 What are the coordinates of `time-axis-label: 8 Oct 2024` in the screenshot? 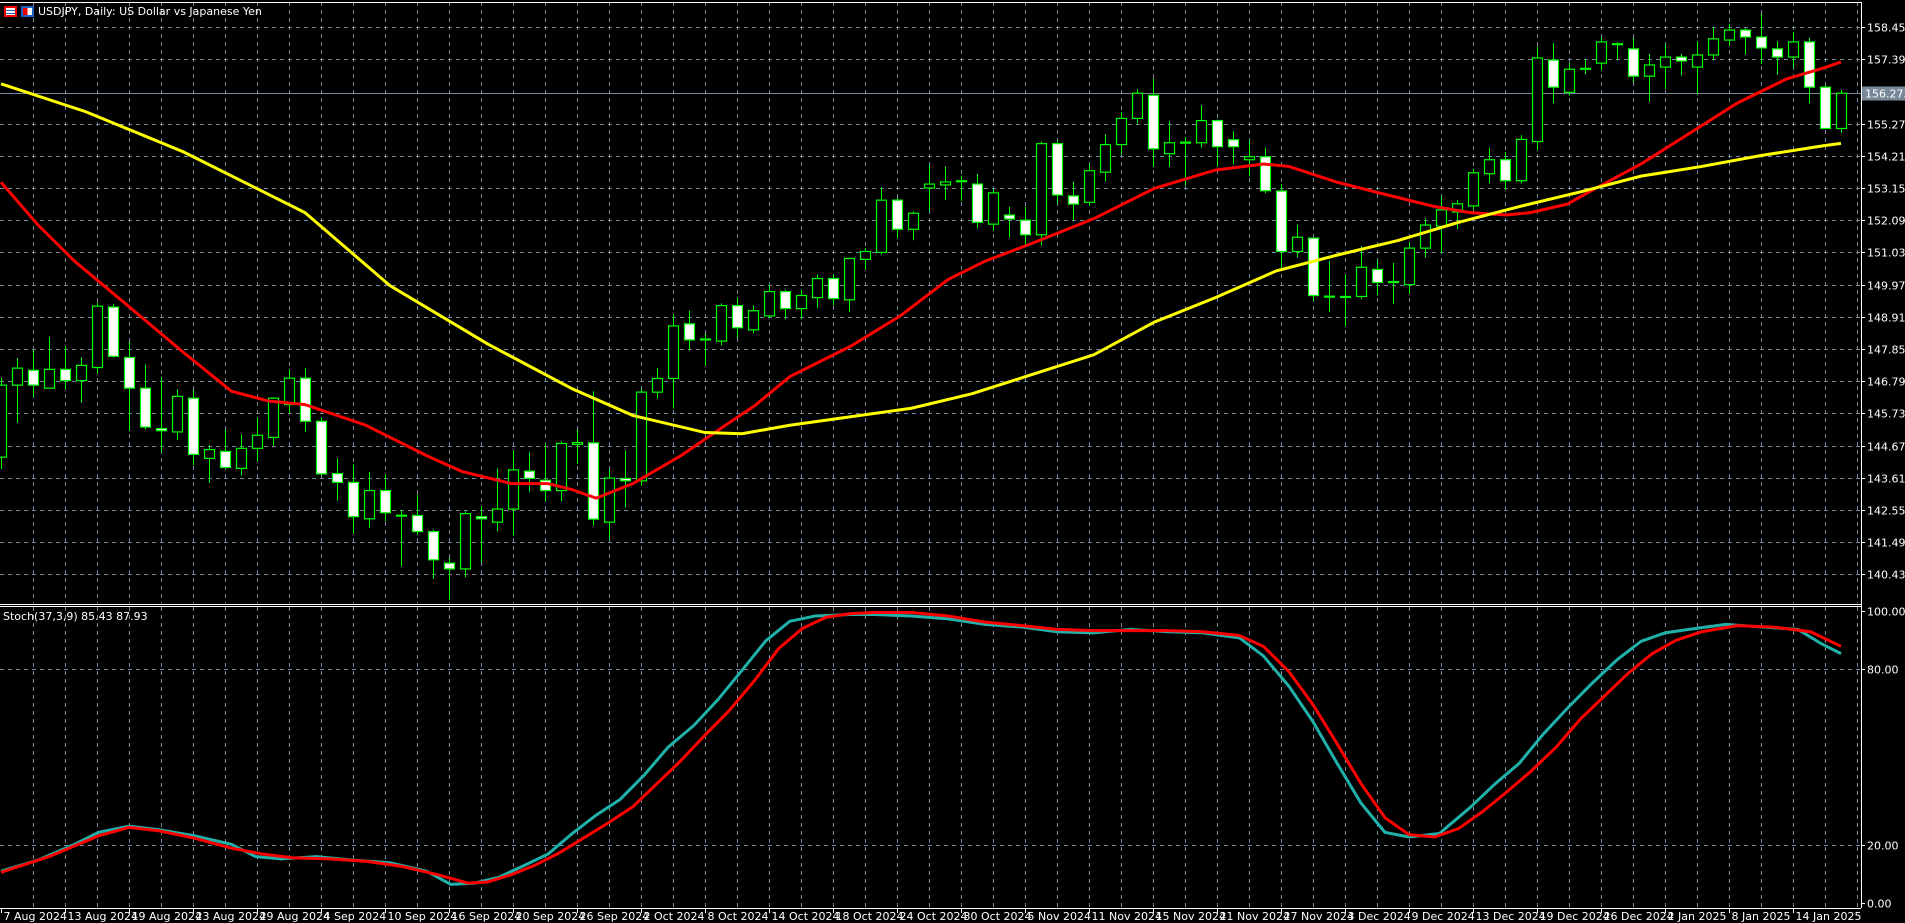 It's located at (738, 916).